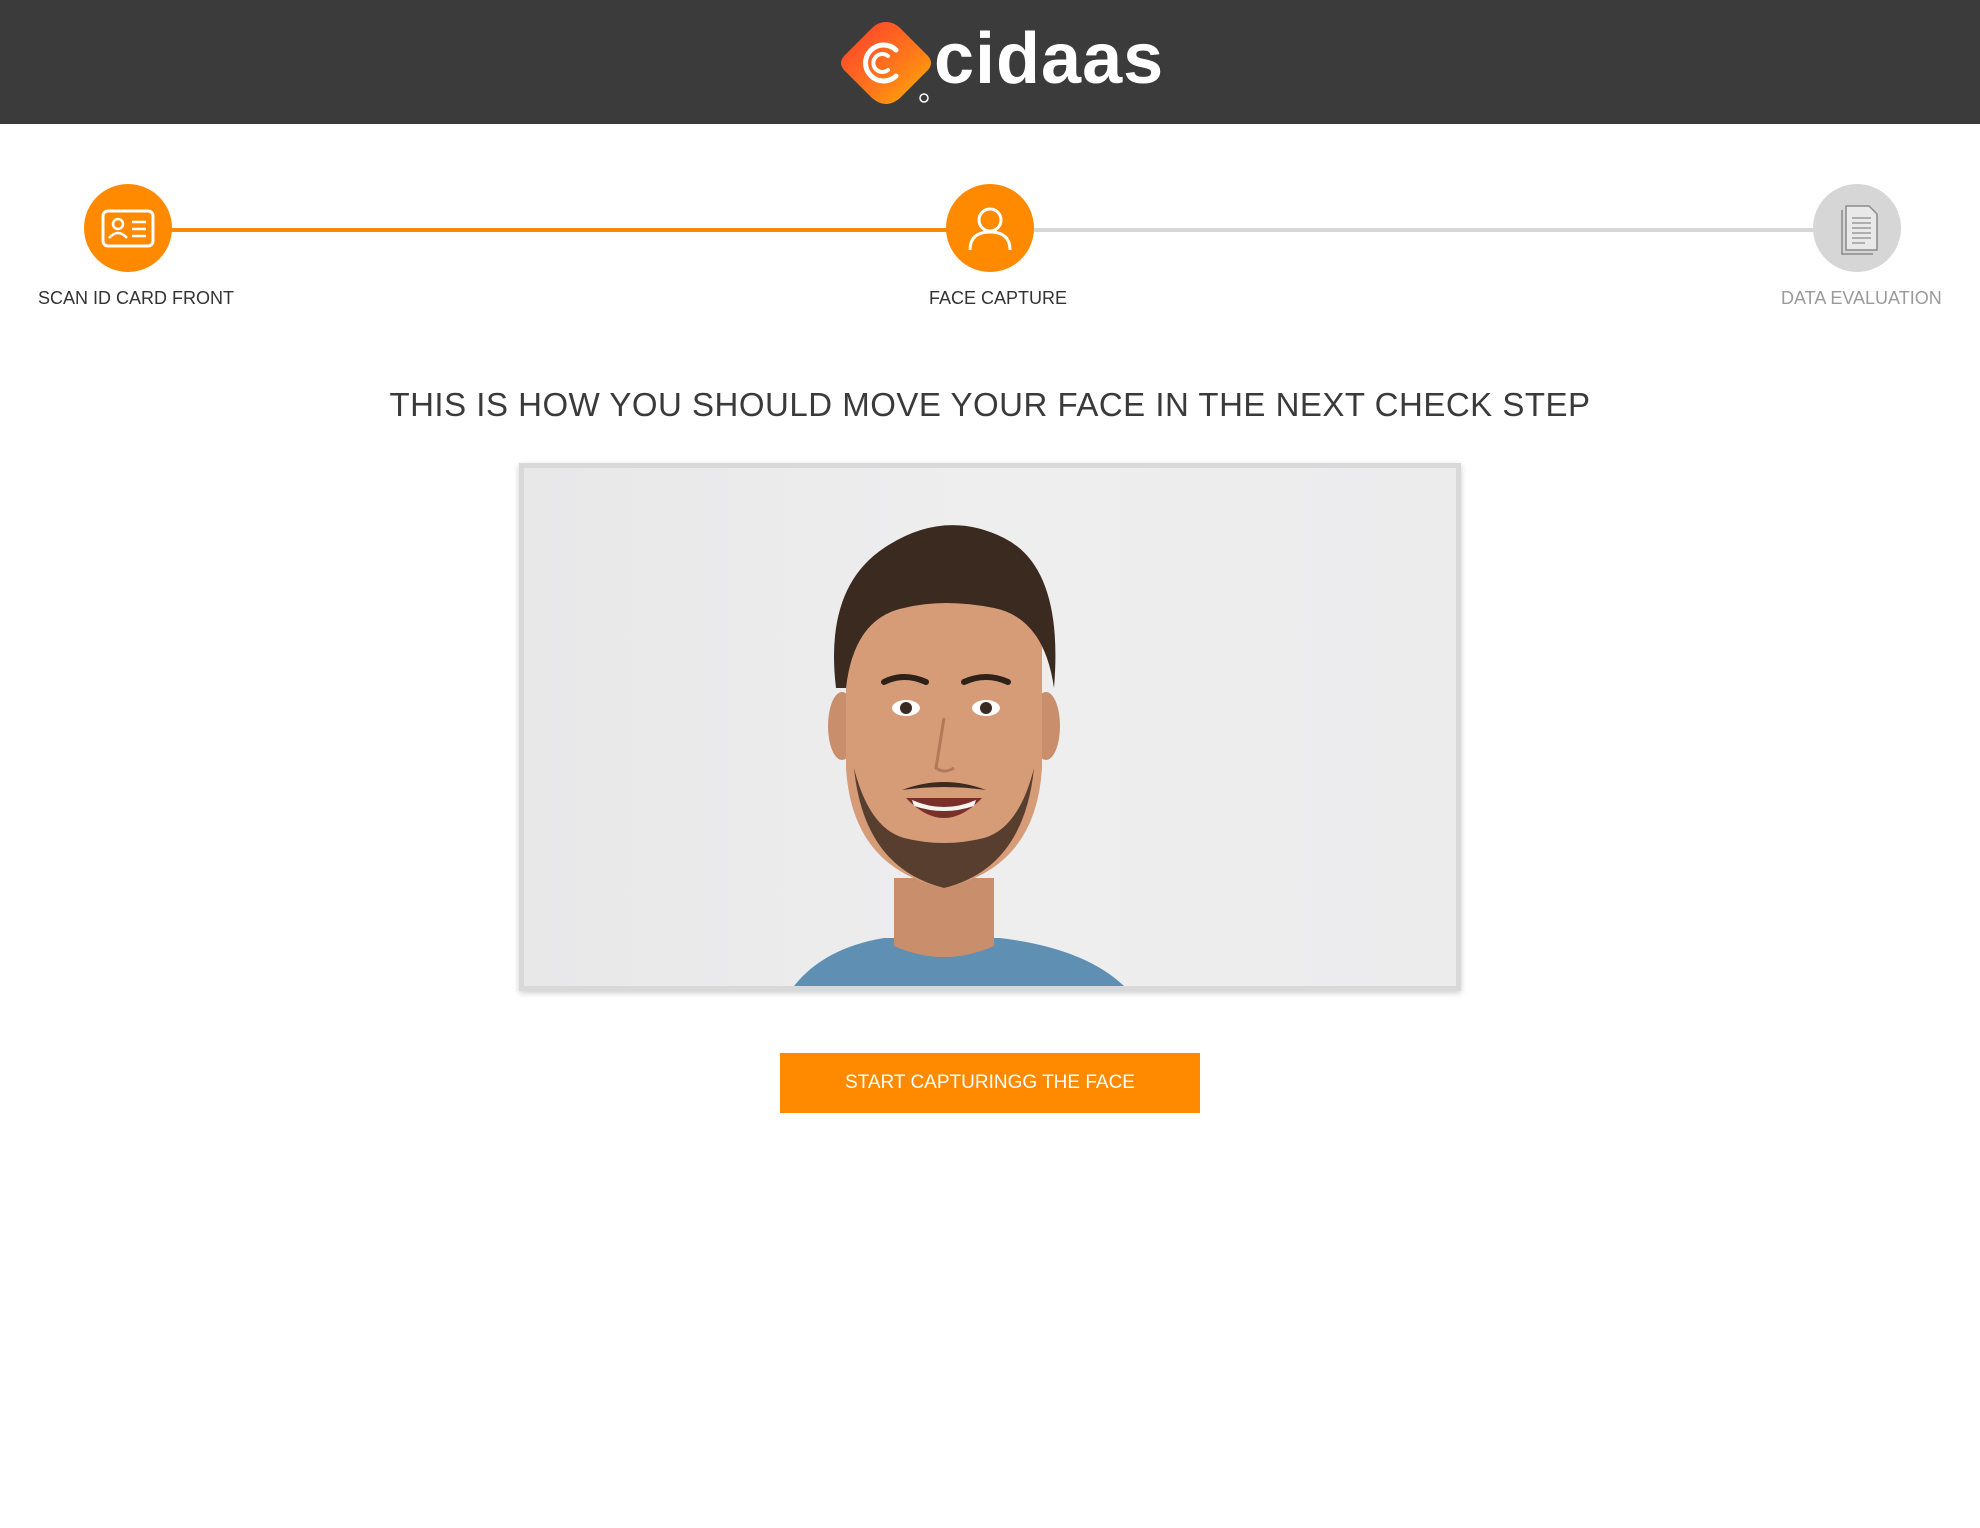 Image resolution: width=1980 pixels, height=1528 pixels. I want to click on top-bar: cidaas, so click(990, 62).